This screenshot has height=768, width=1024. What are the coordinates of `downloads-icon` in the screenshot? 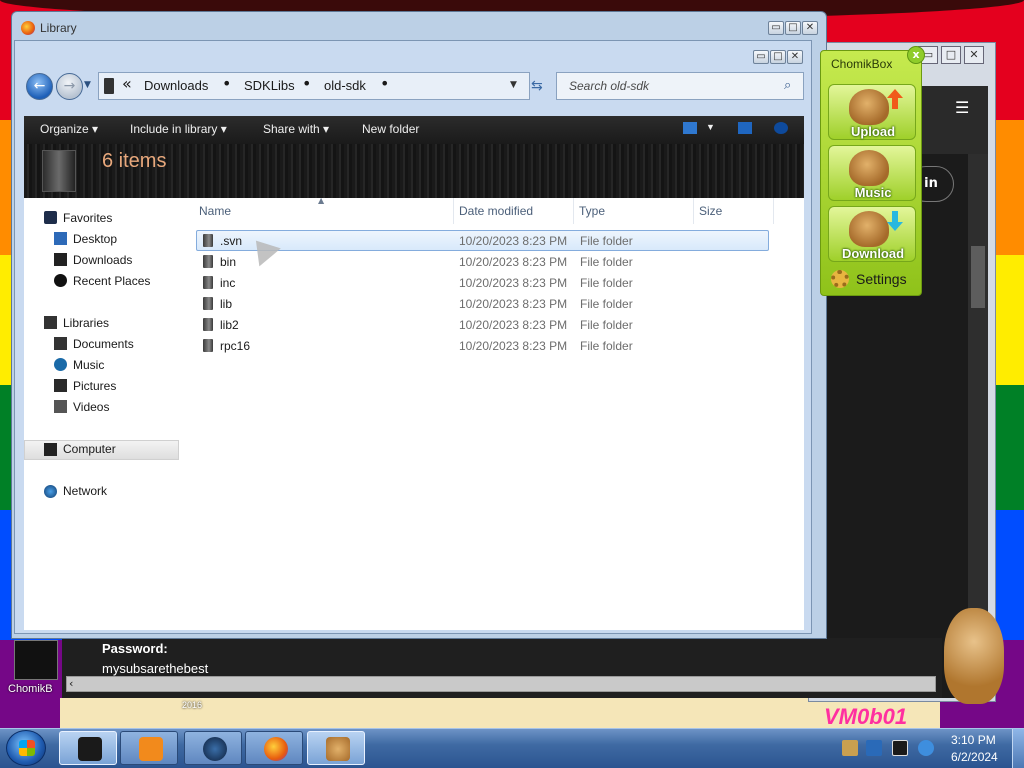 It's located at (60, 259).